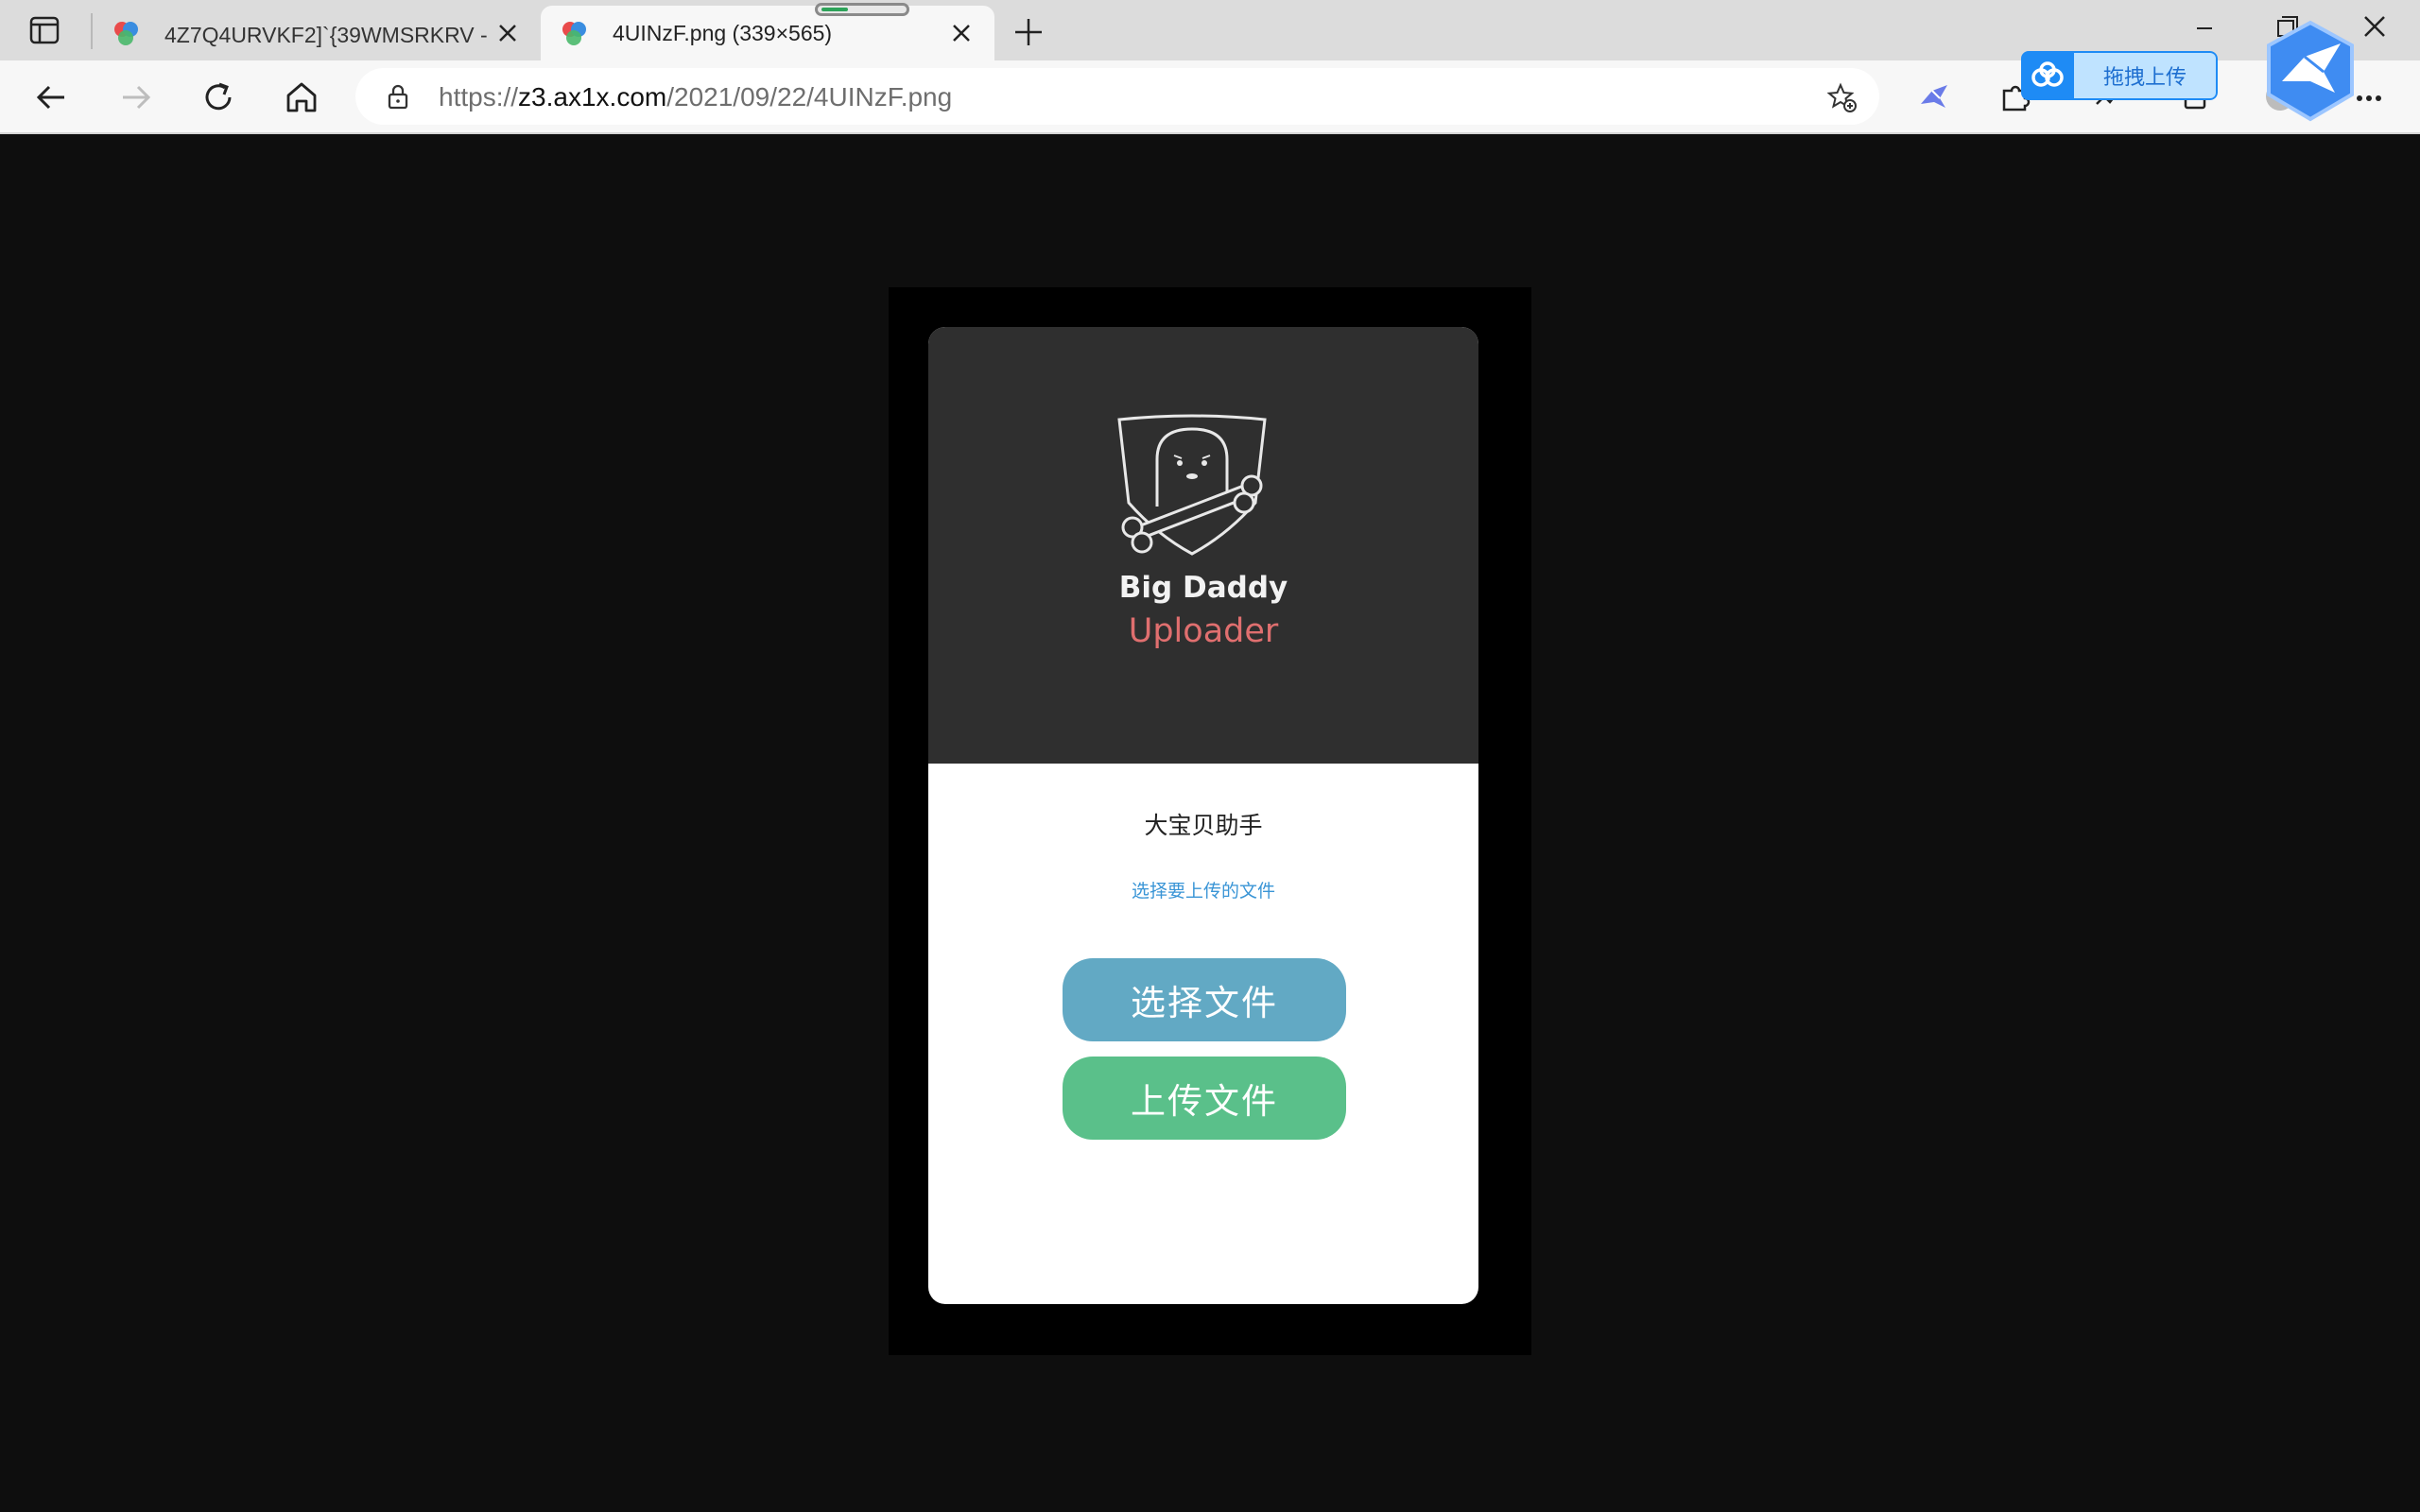  I want to click on drag-indicator, so click(862, 9).